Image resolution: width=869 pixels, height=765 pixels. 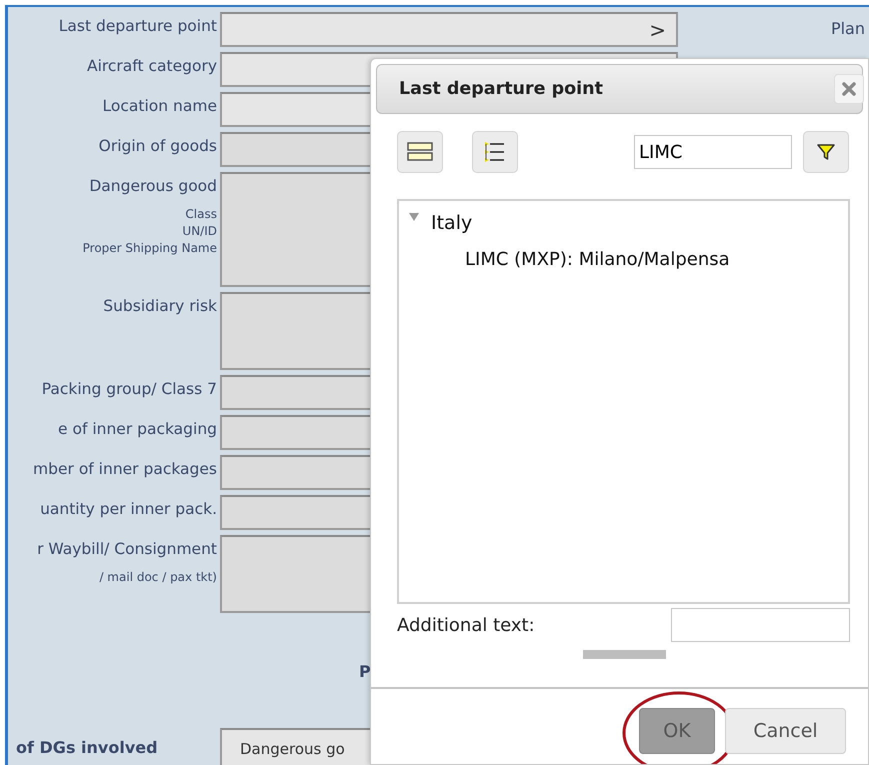 I want to click on field-sublabel: / mail doc / pax tkt), so click(x=157, y=577).